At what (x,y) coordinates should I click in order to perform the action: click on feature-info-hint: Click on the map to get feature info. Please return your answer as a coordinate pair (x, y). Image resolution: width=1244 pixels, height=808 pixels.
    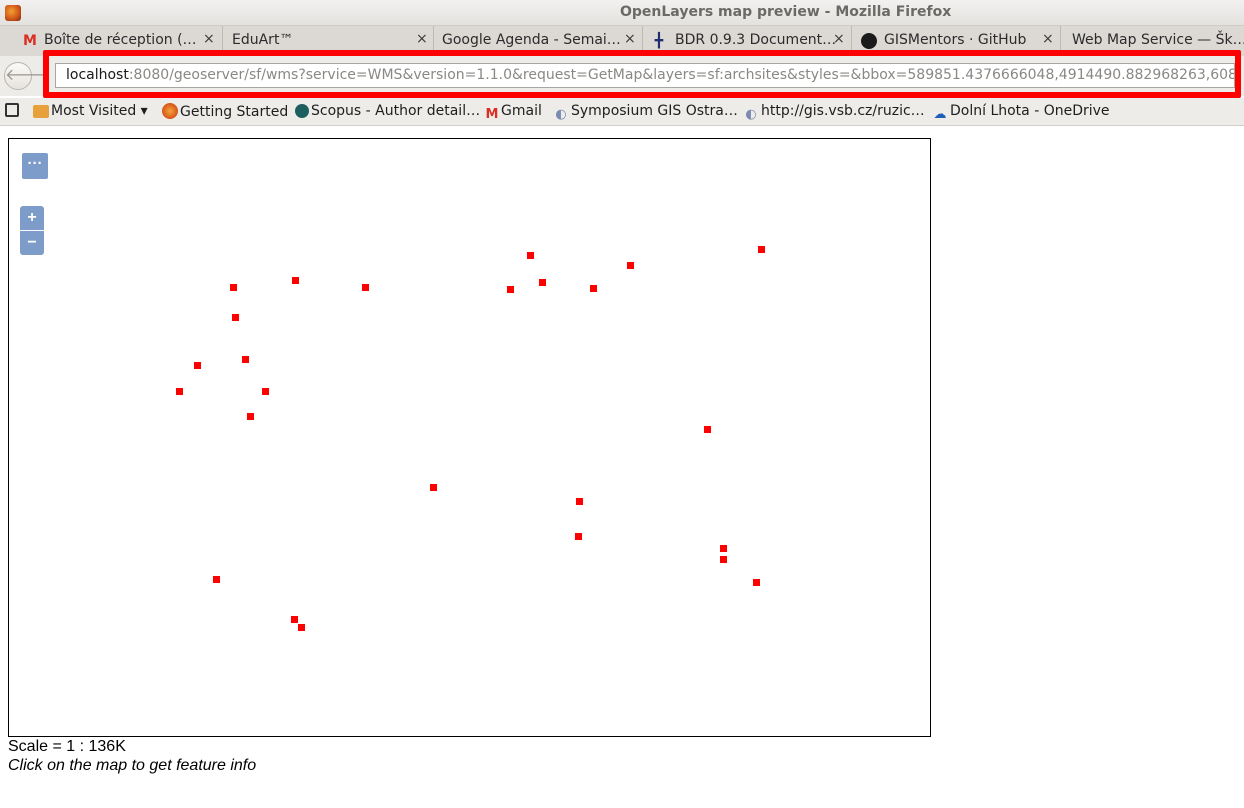
    Looking at the image, I should click on (132, 765).